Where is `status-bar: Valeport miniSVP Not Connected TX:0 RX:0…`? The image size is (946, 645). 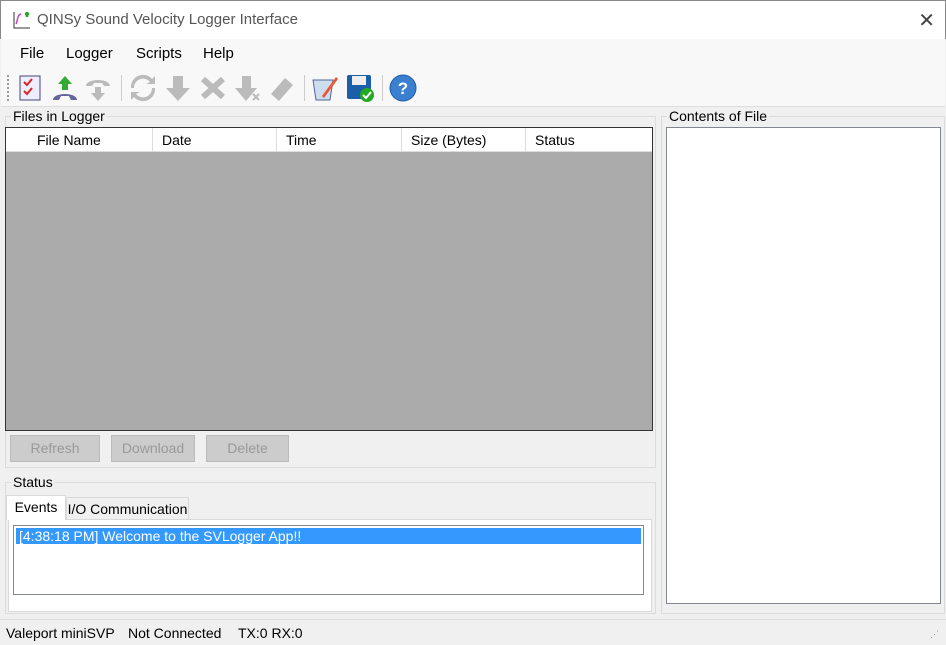
status-bar: Valeport miniSVP Not Connected TX:0 RX:0… is located at coordinates (473, 632).